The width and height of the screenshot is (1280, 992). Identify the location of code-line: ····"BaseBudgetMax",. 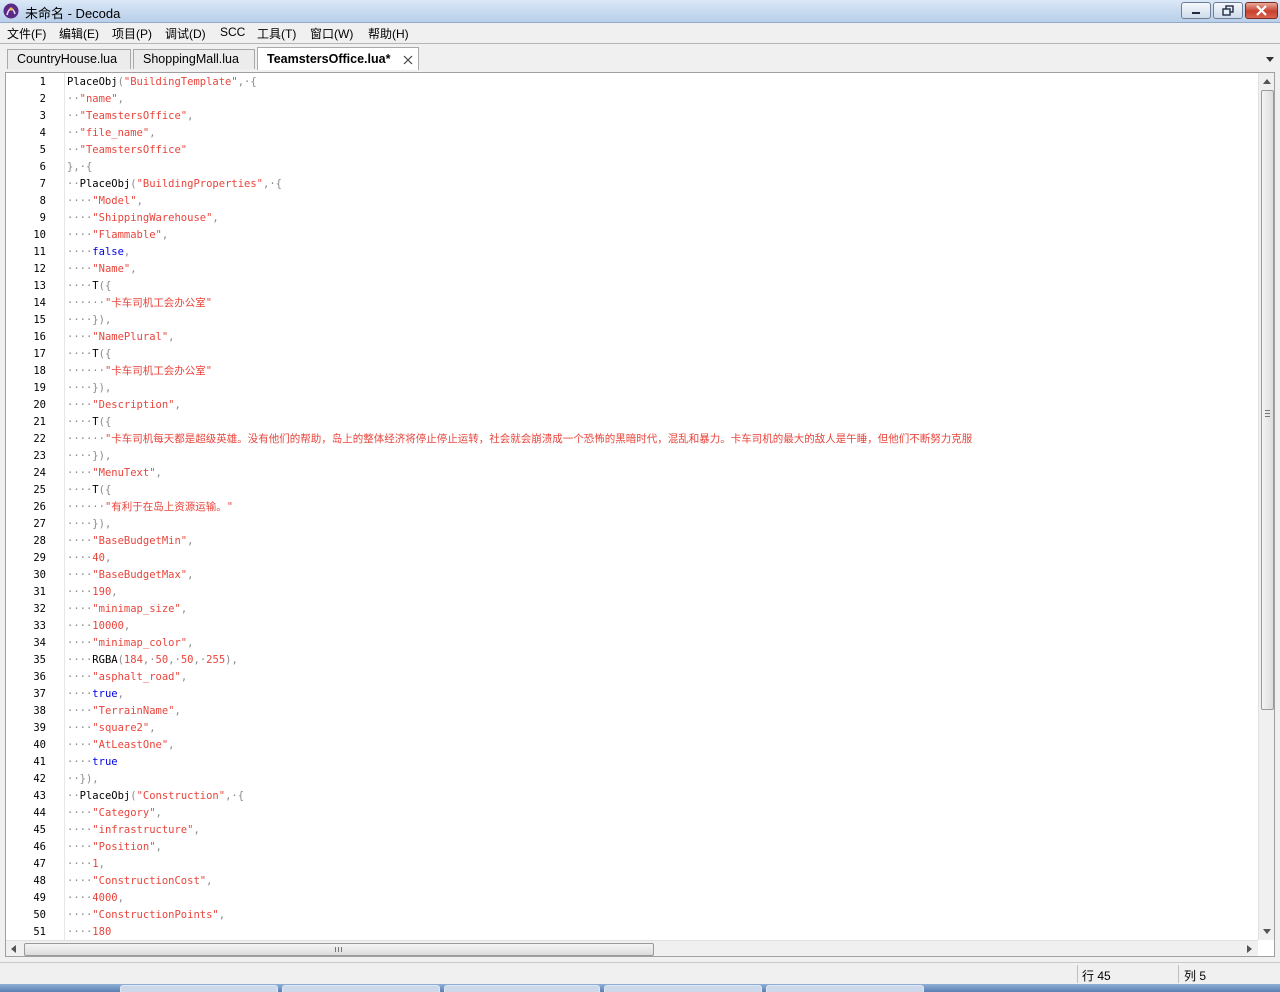
(130, 575).